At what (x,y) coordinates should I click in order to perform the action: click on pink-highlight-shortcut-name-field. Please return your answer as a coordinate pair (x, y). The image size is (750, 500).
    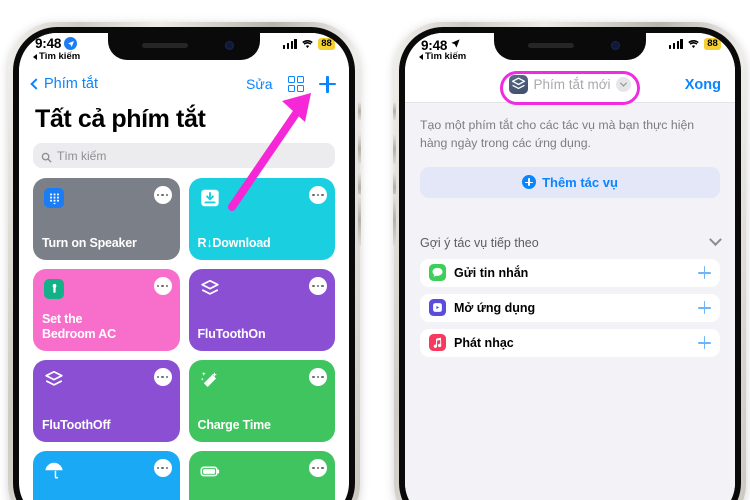
    Looking at the image, I should click on (570, 88).